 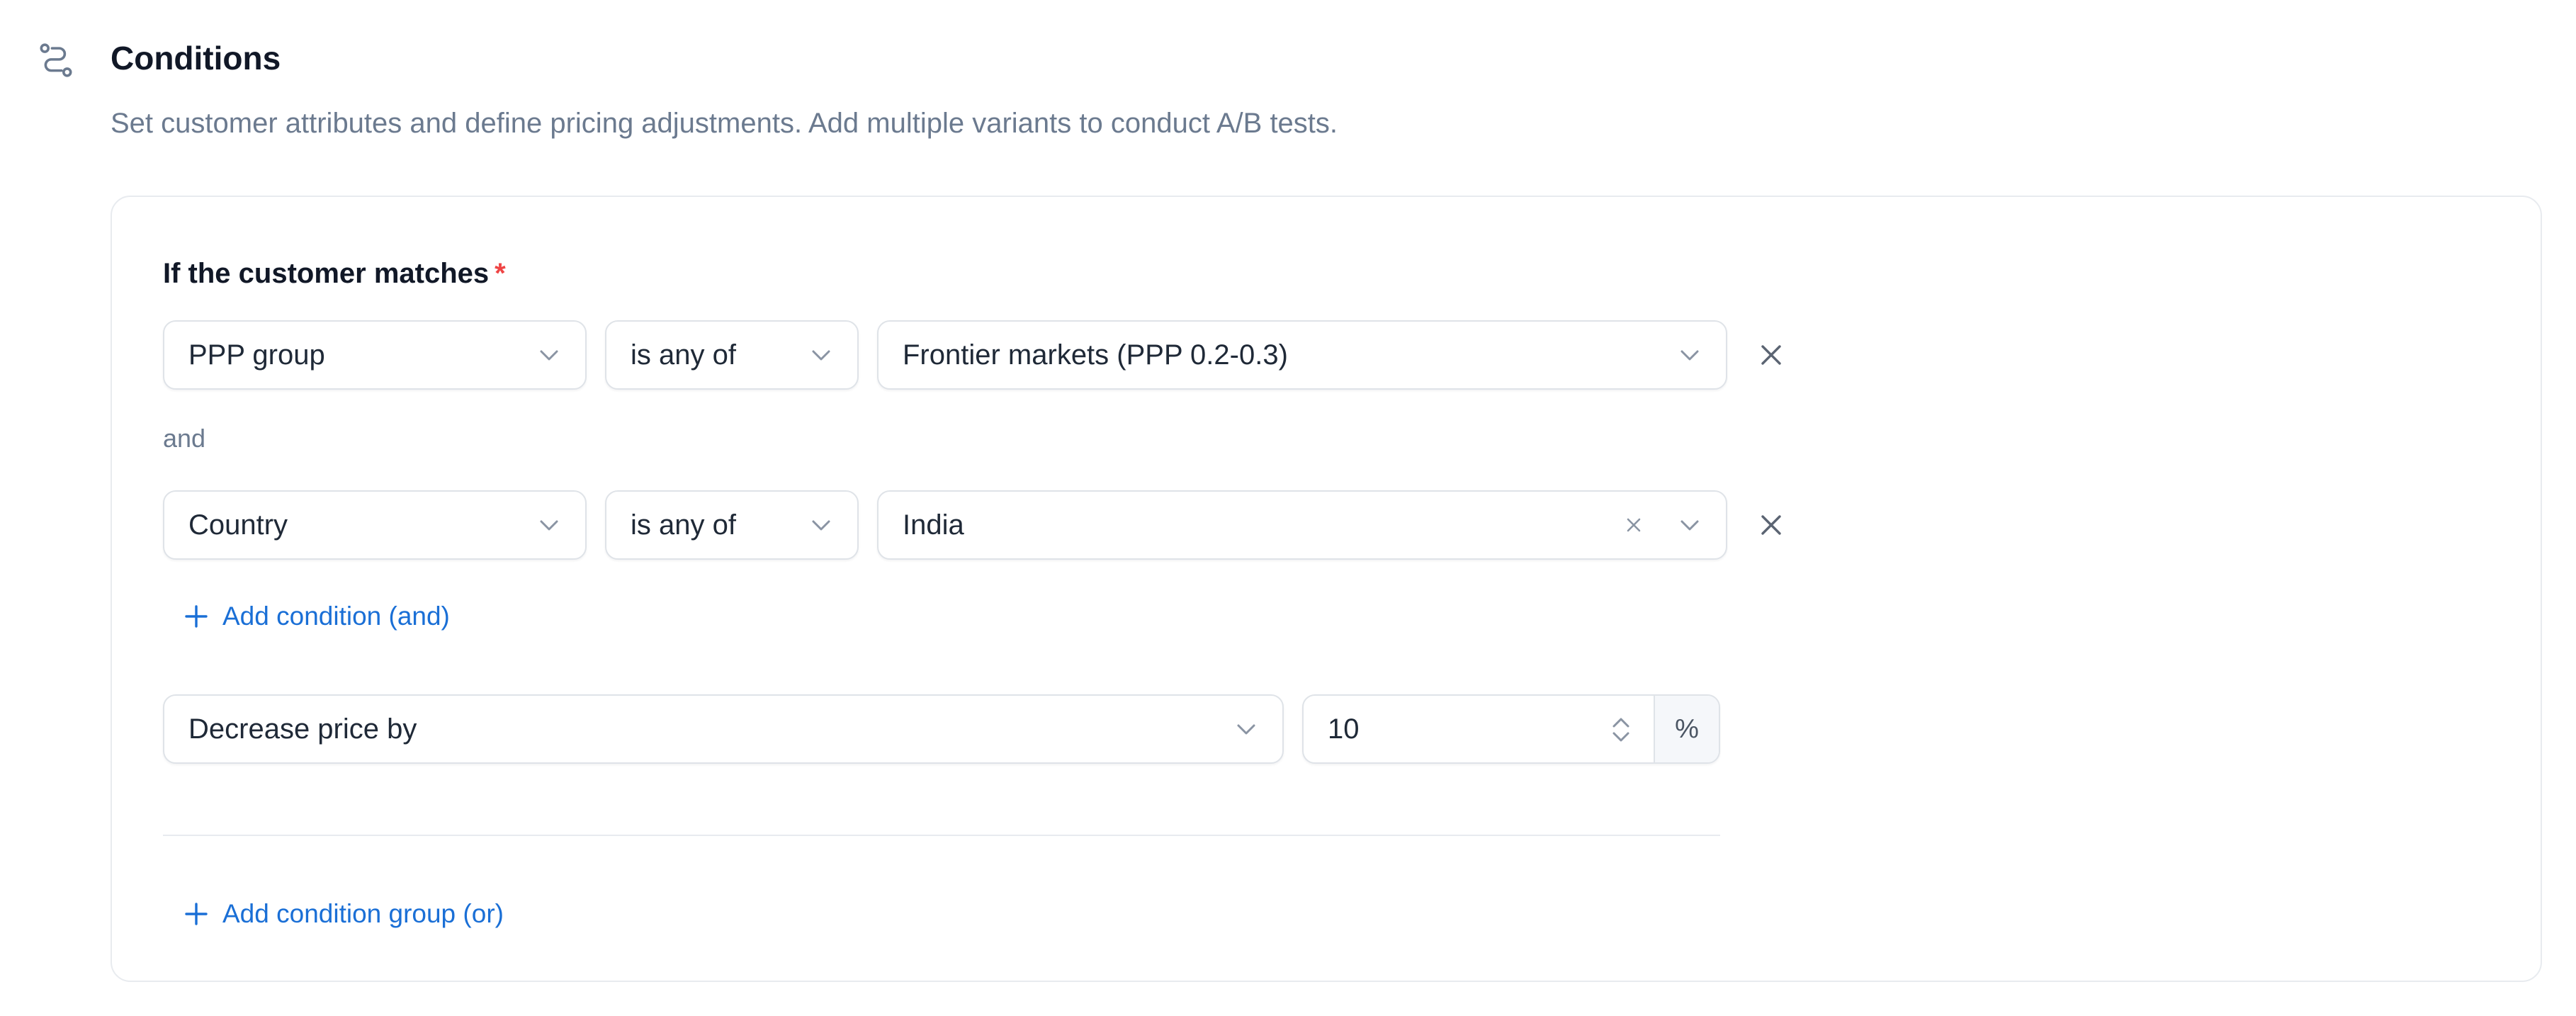 I want to click on adjustment-amount-input: 10 %, so click(x=1511, y=729).